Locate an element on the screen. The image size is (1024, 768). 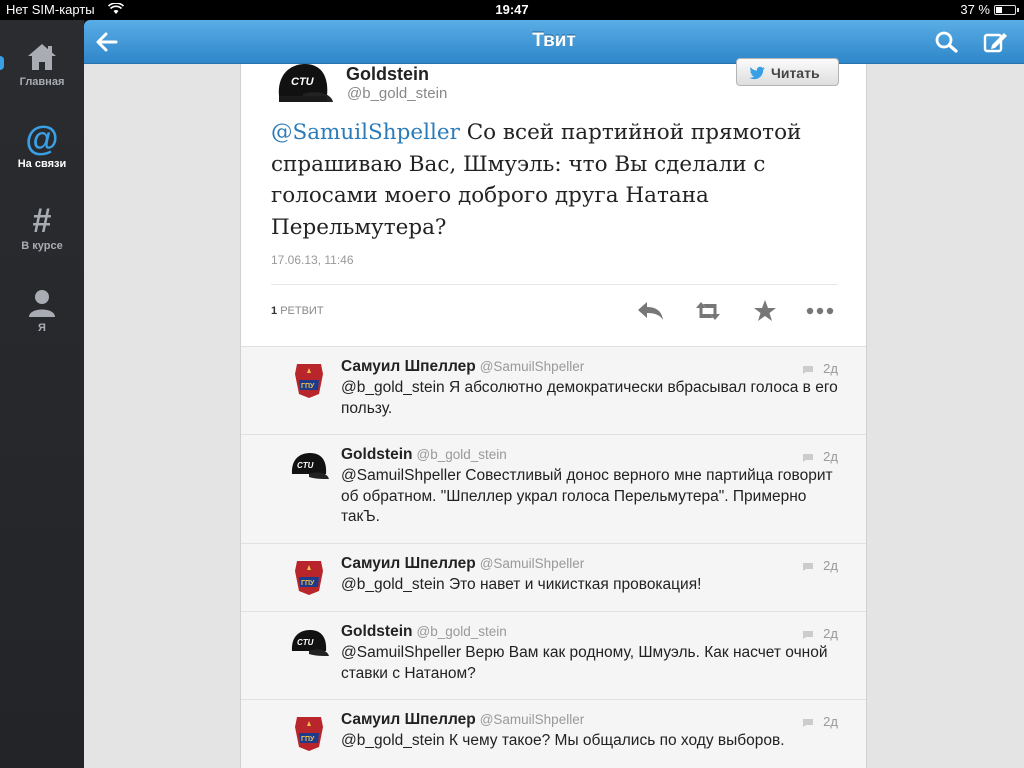
person-icon is located at coordinates (42, 303).